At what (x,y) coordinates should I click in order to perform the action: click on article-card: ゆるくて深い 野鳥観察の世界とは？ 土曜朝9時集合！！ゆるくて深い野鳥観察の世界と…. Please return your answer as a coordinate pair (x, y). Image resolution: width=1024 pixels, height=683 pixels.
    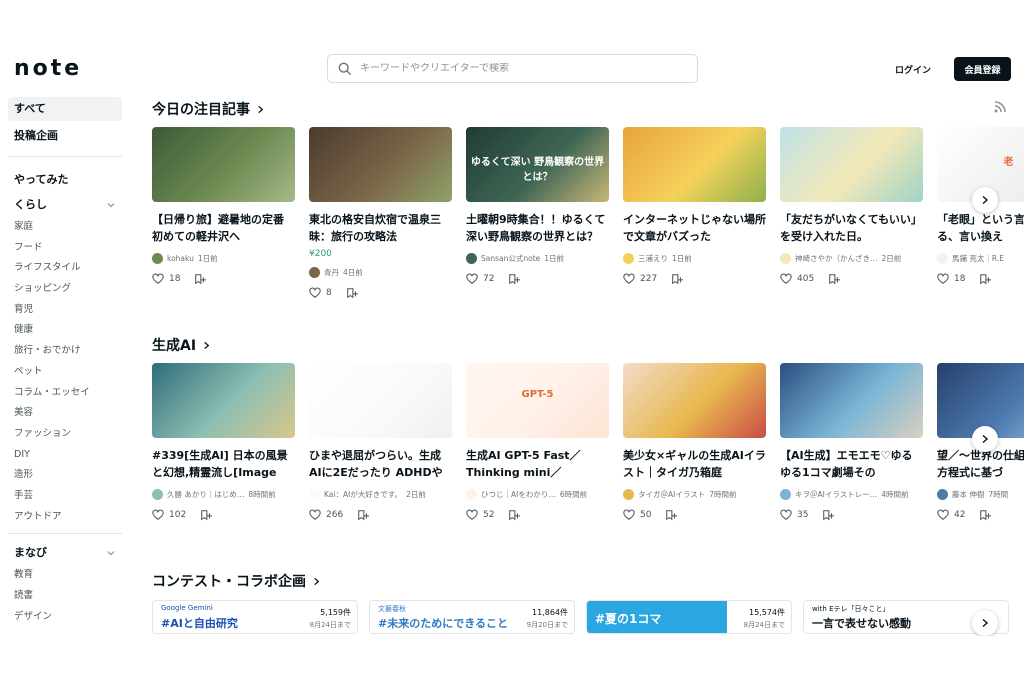
    Looking at the image, I should click on (537, 206).